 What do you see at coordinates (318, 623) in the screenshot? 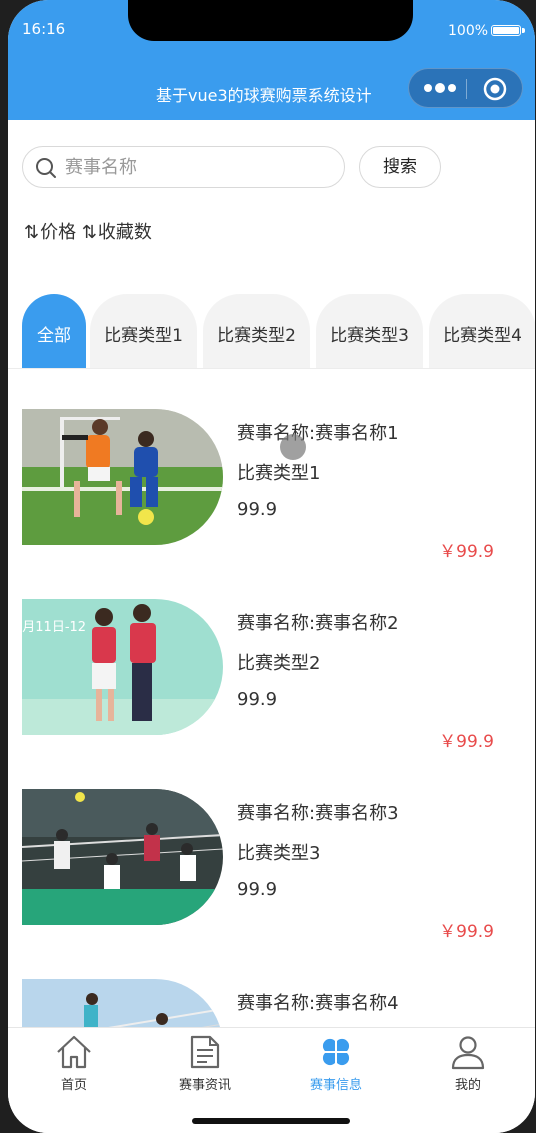
I see `event-name: 赛事名称:赛事名称2` at bounding box center [318, 623].